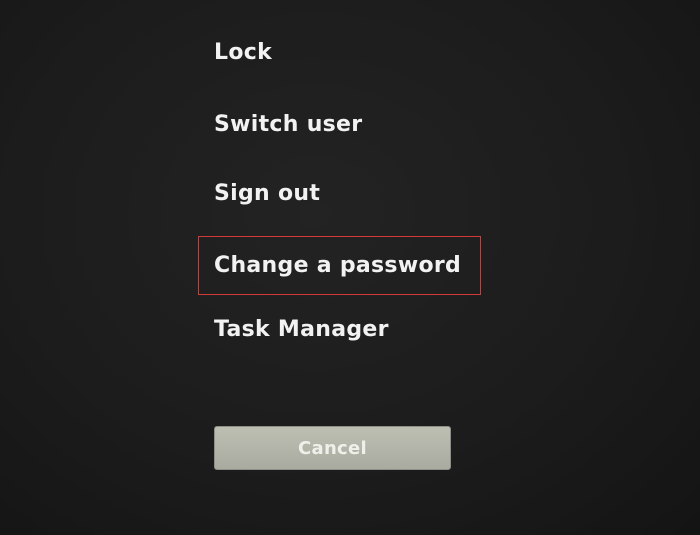 This screenshot has width=700, height=535. I want to click on cancel-button: Cancel, so click(332, 448).